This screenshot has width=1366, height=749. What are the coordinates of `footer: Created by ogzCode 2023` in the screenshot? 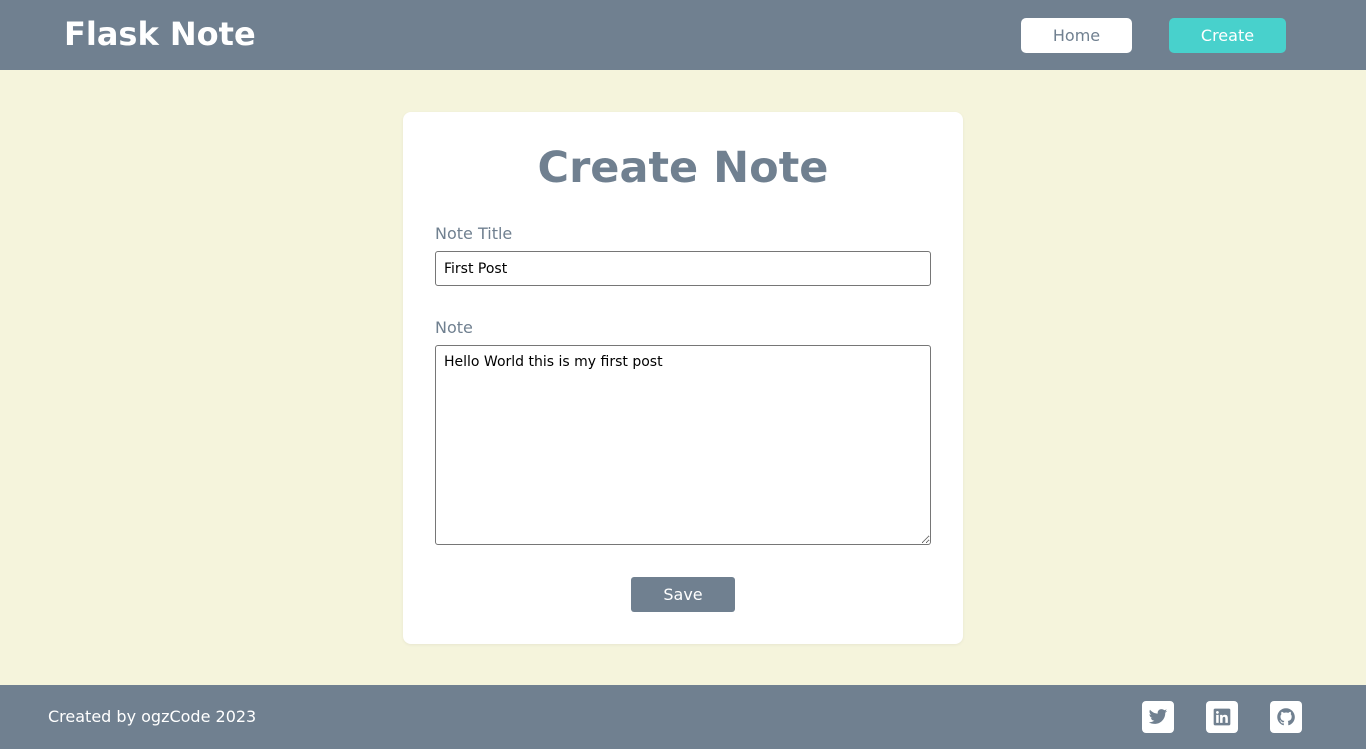 It's located at (683, 717).